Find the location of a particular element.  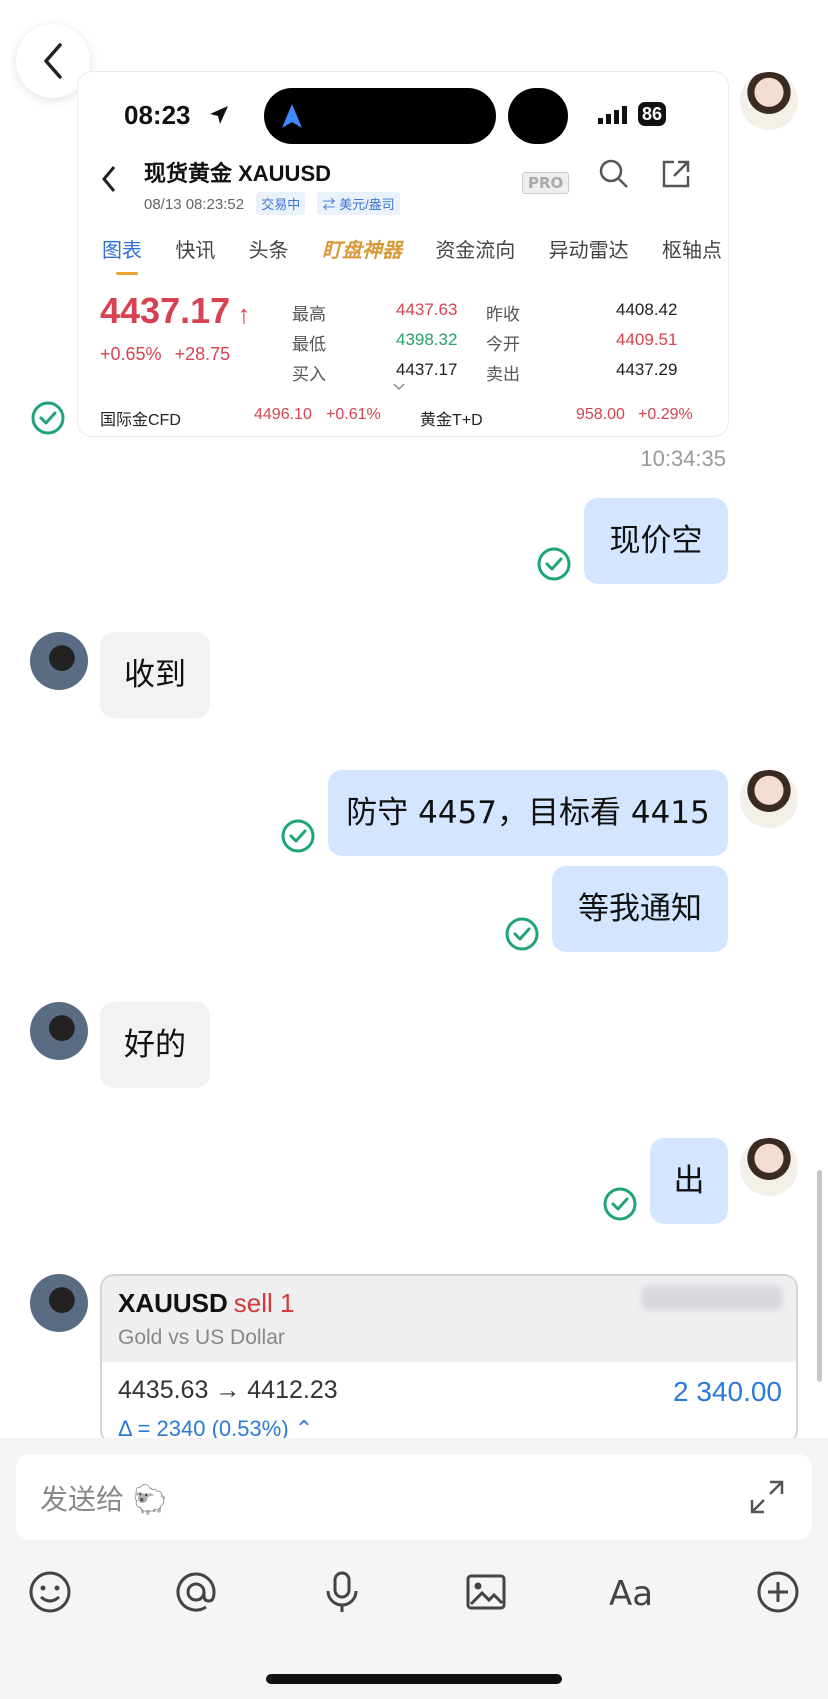

message-bubble: 出 is located at coordinates (689, 1181).